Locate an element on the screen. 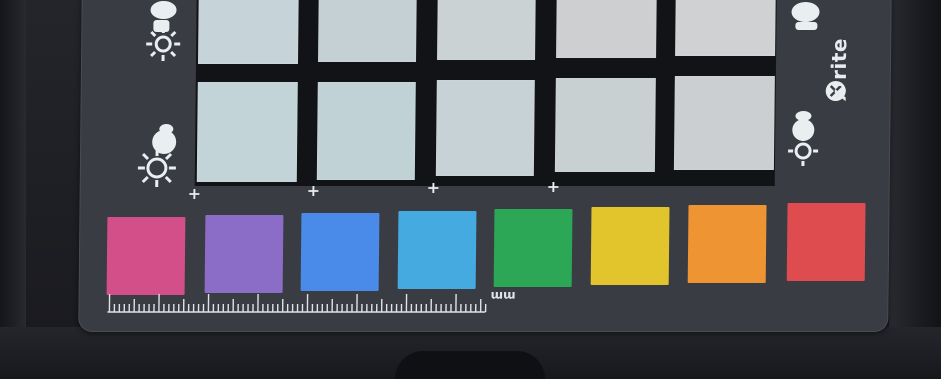 Image resolution: width=941 pixels, height=379 pixels. color-patch-yellow is located at coordinates (630, 246).